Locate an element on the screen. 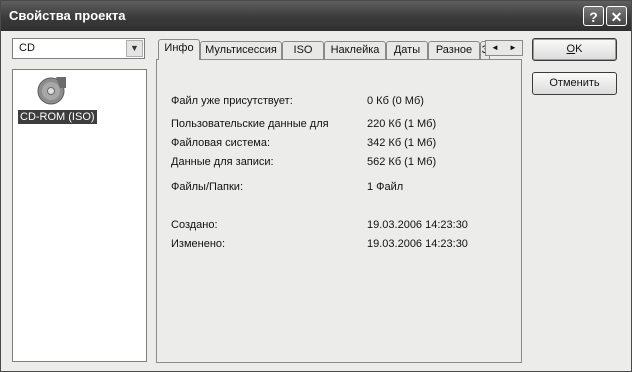 This screenshot has height=372, width=632. already-present-label: Файл уже присутствует: is located at coordinates (232, 101).